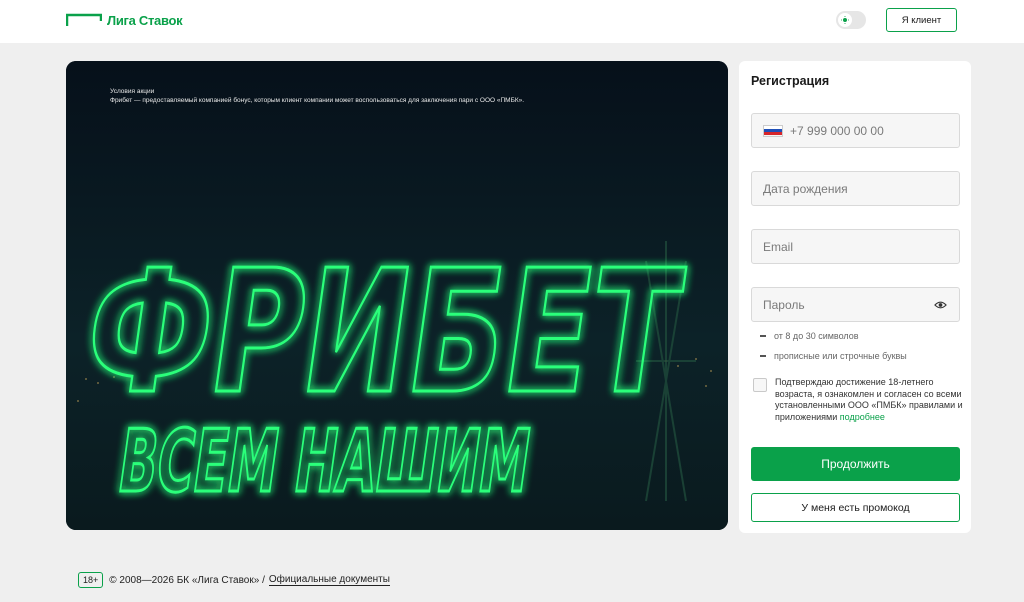  I want to click on form-title: Регистрация, so click(790, 81).